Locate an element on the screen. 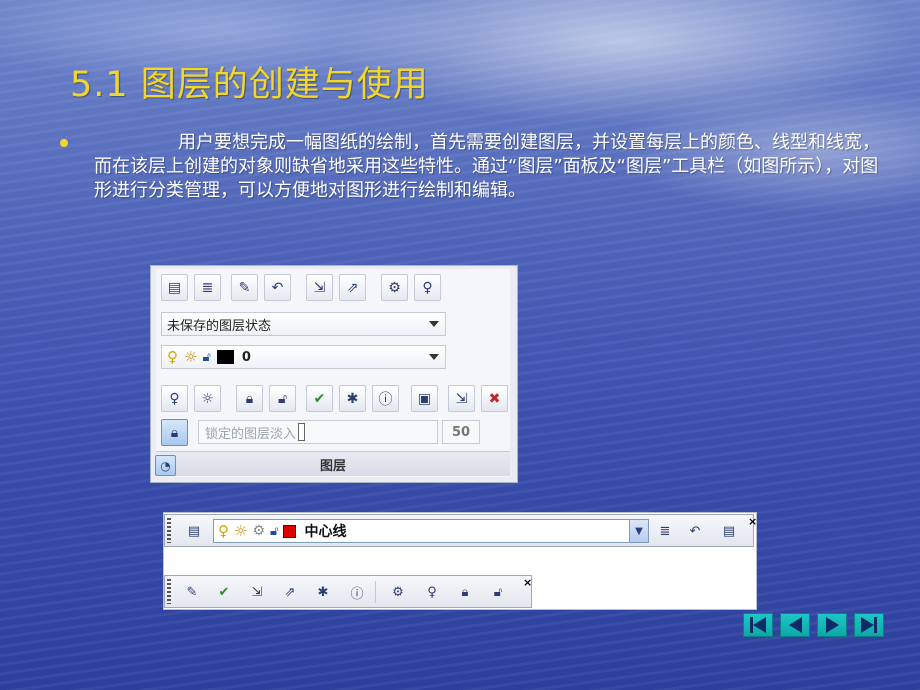 This screenshot has width=920, height=690. fade-label: 锁定的图层淡入 is located at coordinates (251, 434).